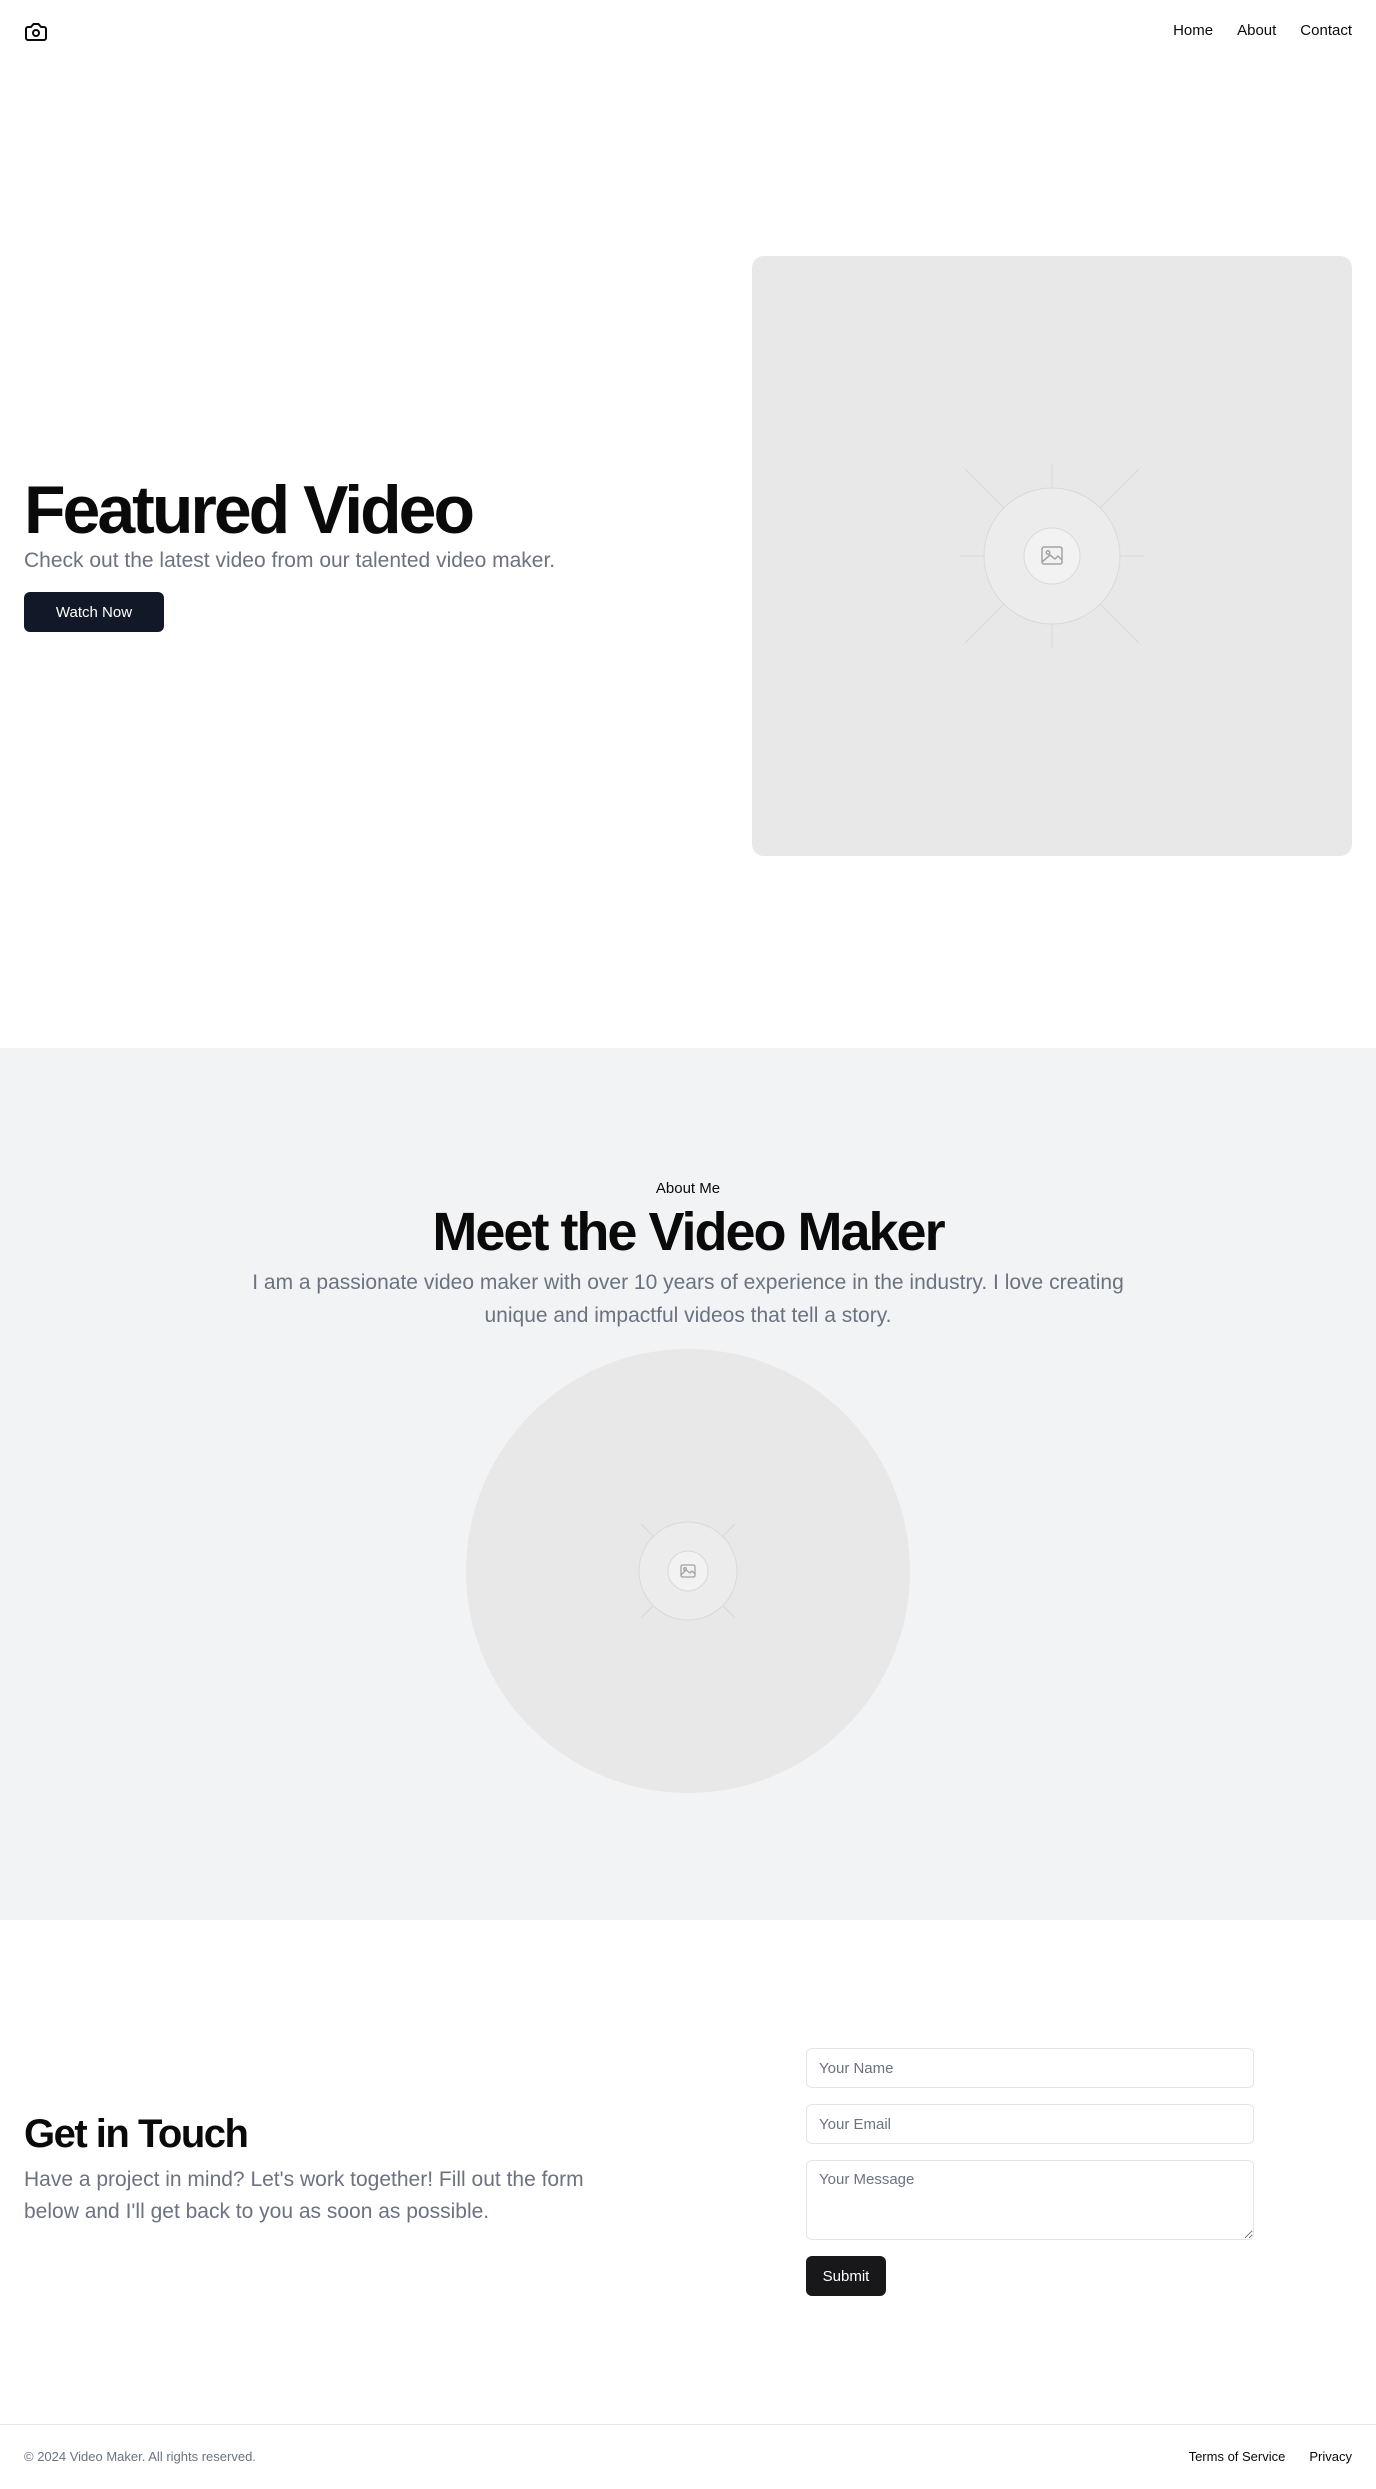 This screenshot has width=1376, height=2489. Describe the element at coordinates (136, 2134) in the screenshot. I see `contact-title: Get in Touch` at that location.